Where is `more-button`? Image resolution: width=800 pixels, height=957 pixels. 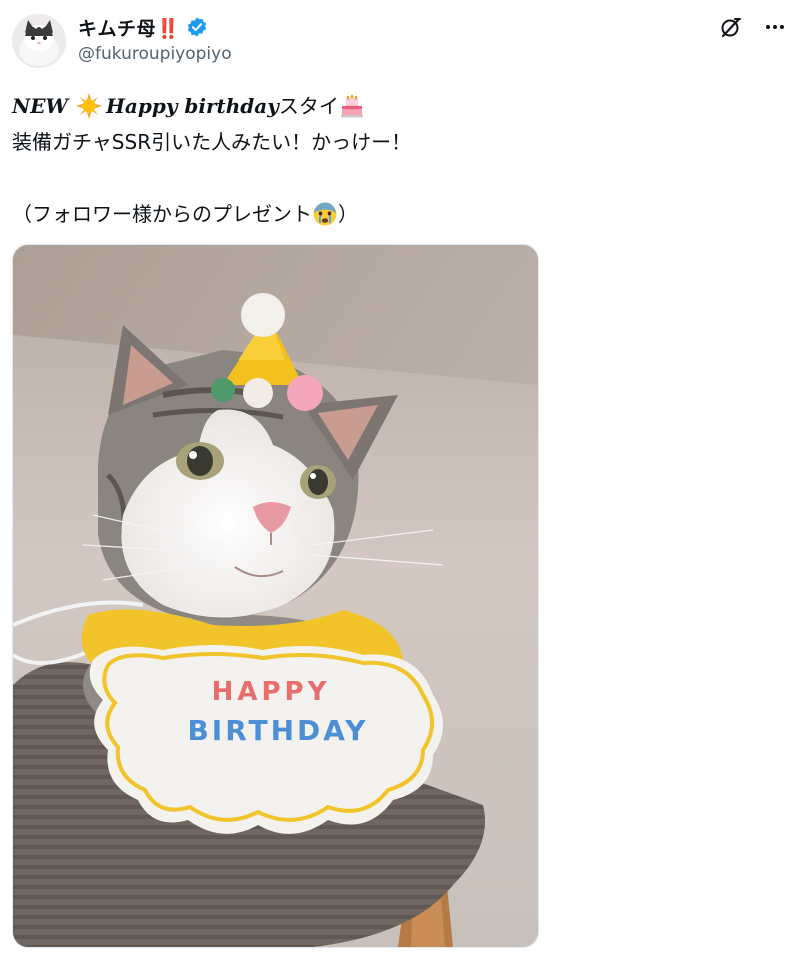
more-button is located at coordinates (775, 27).